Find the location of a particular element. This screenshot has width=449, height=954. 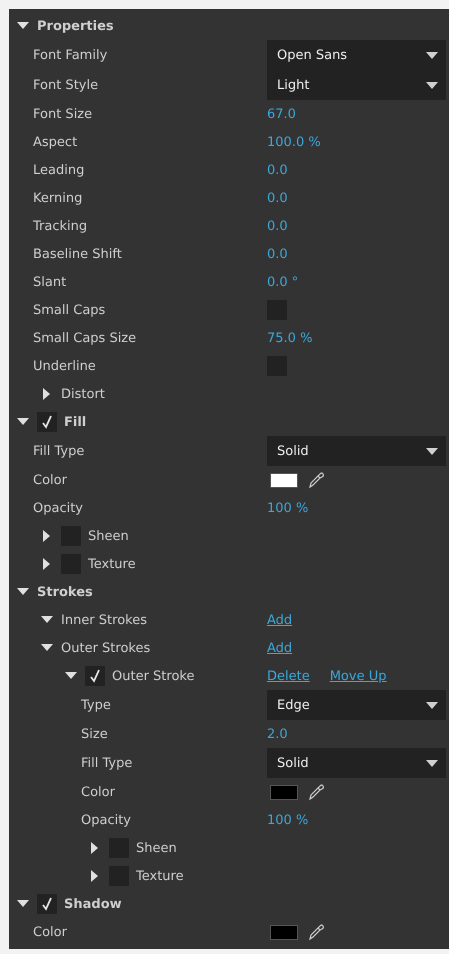

section-title: Strokes is located at coordinates (65, 592).